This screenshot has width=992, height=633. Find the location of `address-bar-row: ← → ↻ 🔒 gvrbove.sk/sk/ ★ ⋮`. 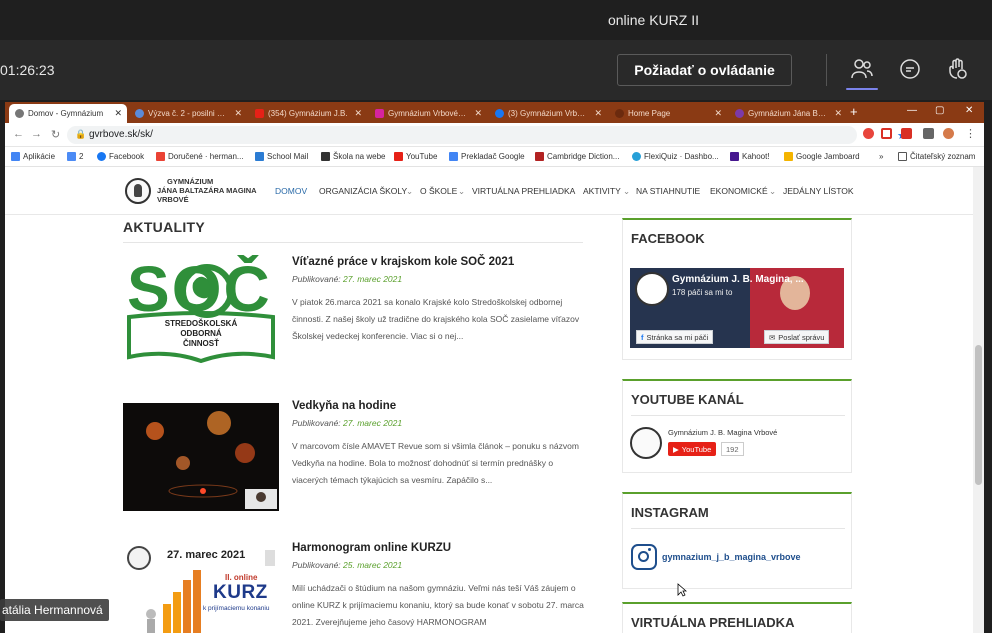

address-bar-row: ← → ↻ 🔒 gvrbove.sk/sk/ ★ ⋮ is located at coordinates (494, 135).